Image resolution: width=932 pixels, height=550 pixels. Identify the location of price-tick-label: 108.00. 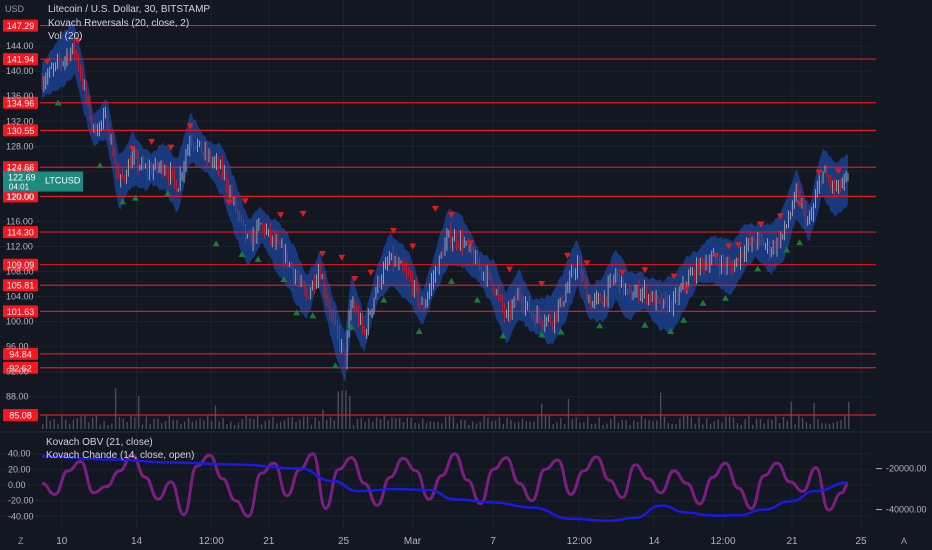
(20, 272).